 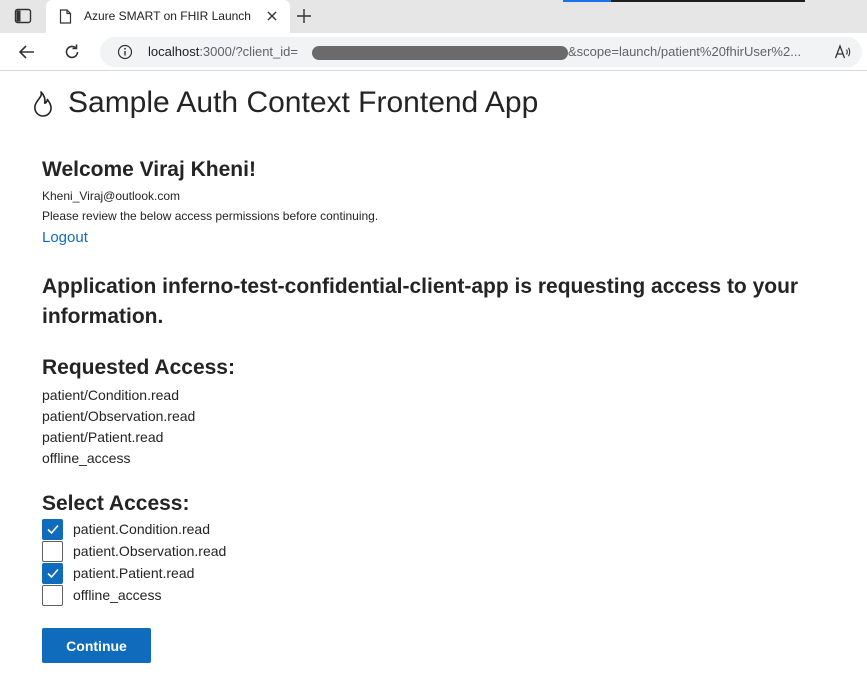 What do you see at coordinates (272, 16) in the screenshot?
I see `close-icon` at bounding box center [272, 16].